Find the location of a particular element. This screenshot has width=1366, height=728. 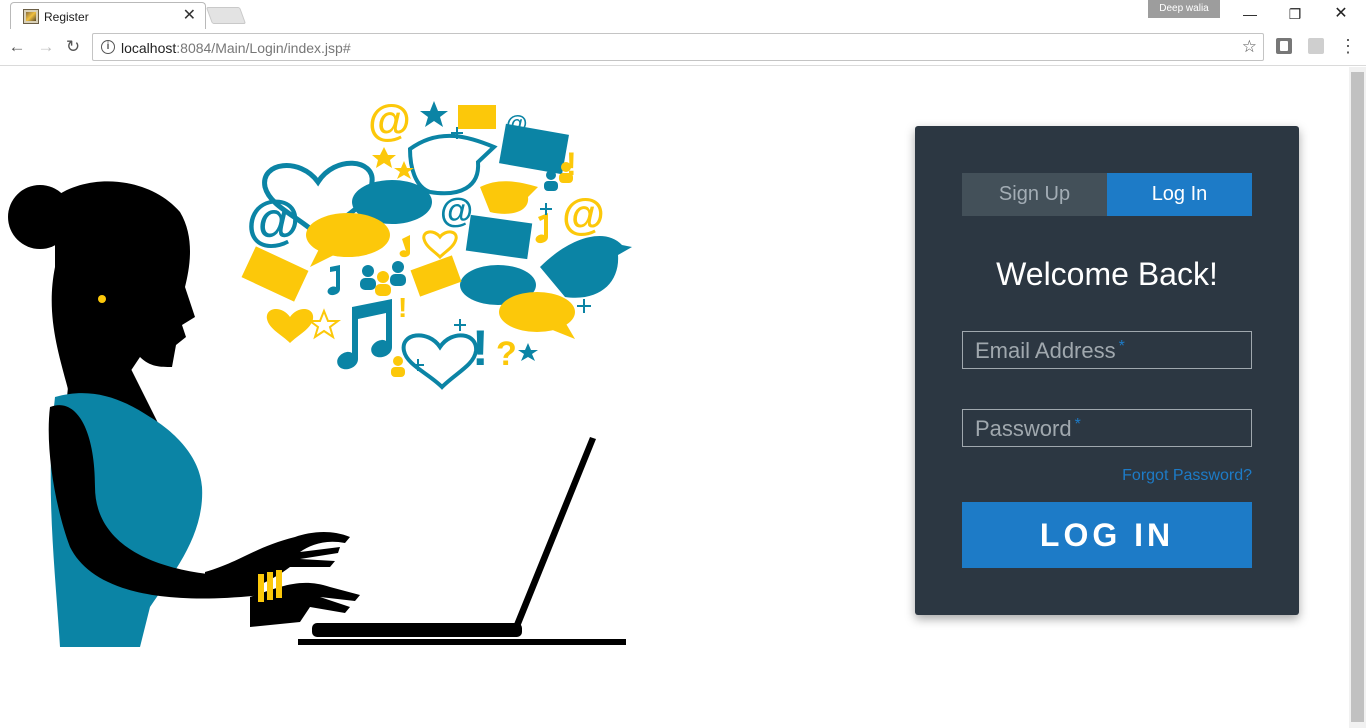

forgot-password-link: Forgot Password? is located at coordinates (1187, 476).